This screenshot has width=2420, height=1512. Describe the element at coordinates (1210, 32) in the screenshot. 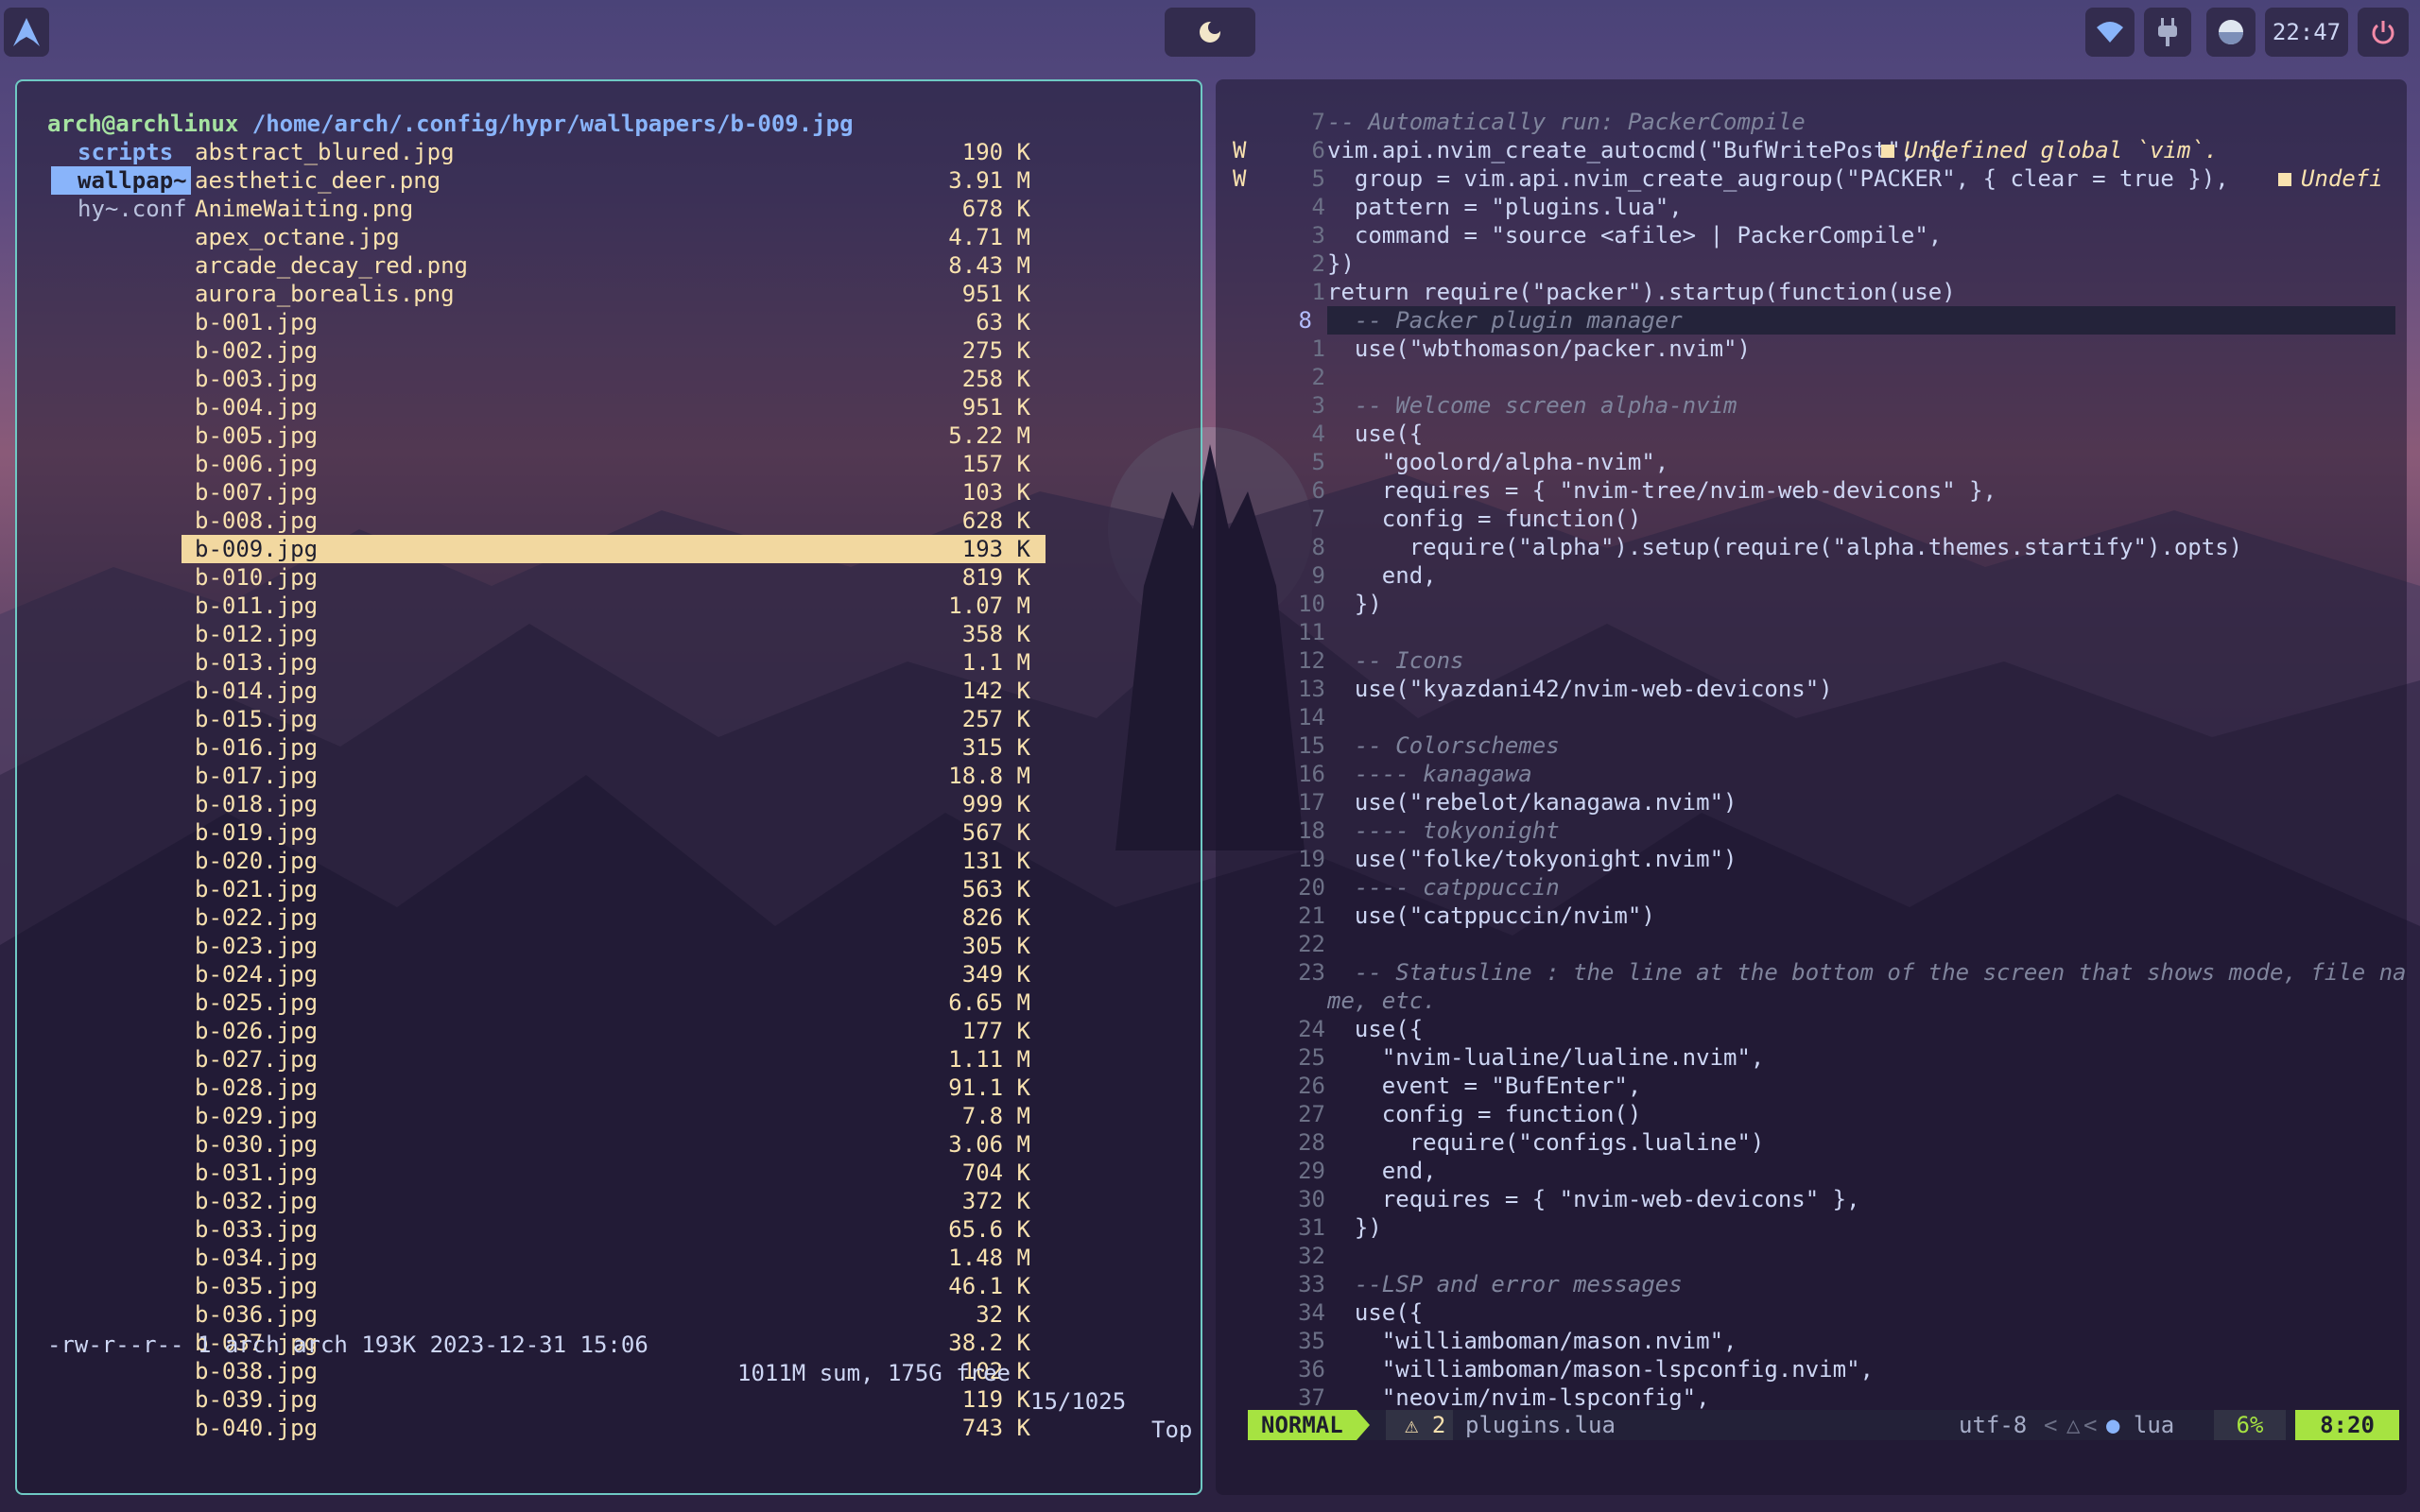

I see `workspace-moon-button` at that location.